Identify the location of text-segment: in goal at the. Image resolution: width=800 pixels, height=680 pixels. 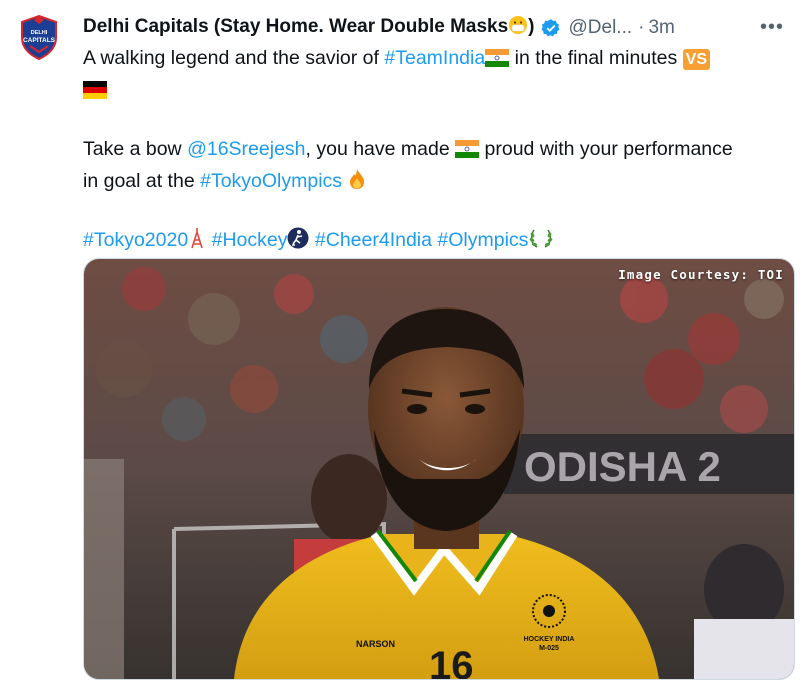
(142, 181).